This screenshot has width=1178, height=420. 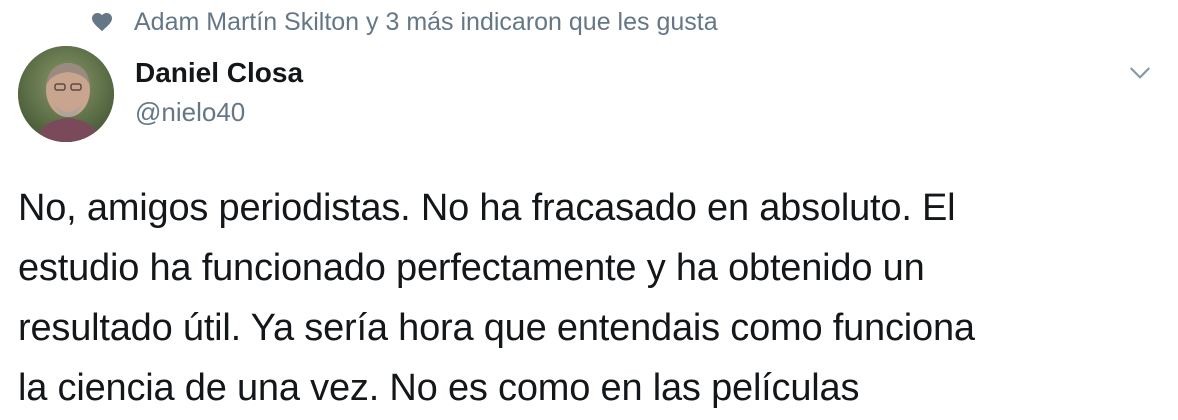 What do you see at coordinates (102, 22) in the screenshot?
I see `heart-icon` at bounding box center [102, 22].